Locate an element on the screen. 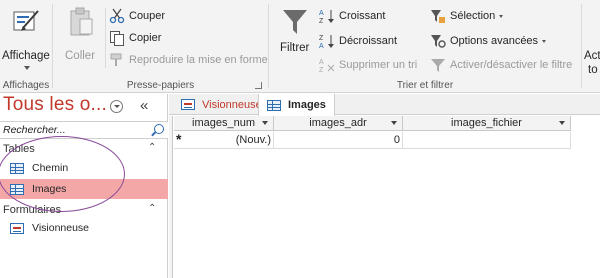  column-header-images-adr: images_adr is located at coordinates (338, 123).